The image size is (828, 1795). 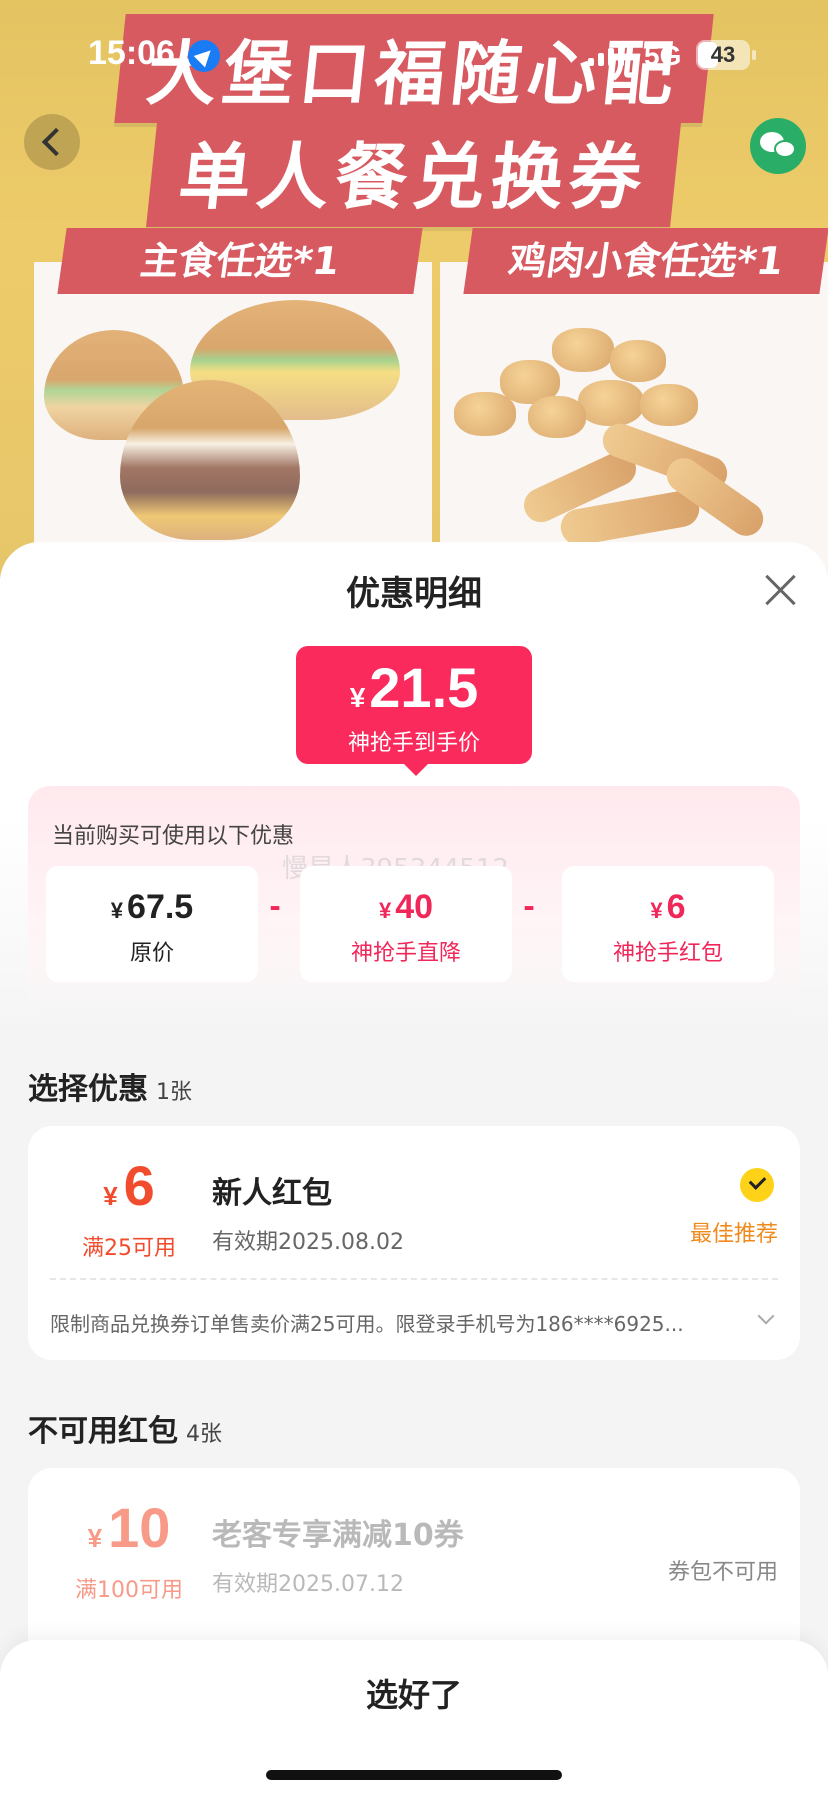 What do you see at coordinates (139, 1185) in the screenshot?
I see `coupon-value: 6` at bounding box center [139, 1185].